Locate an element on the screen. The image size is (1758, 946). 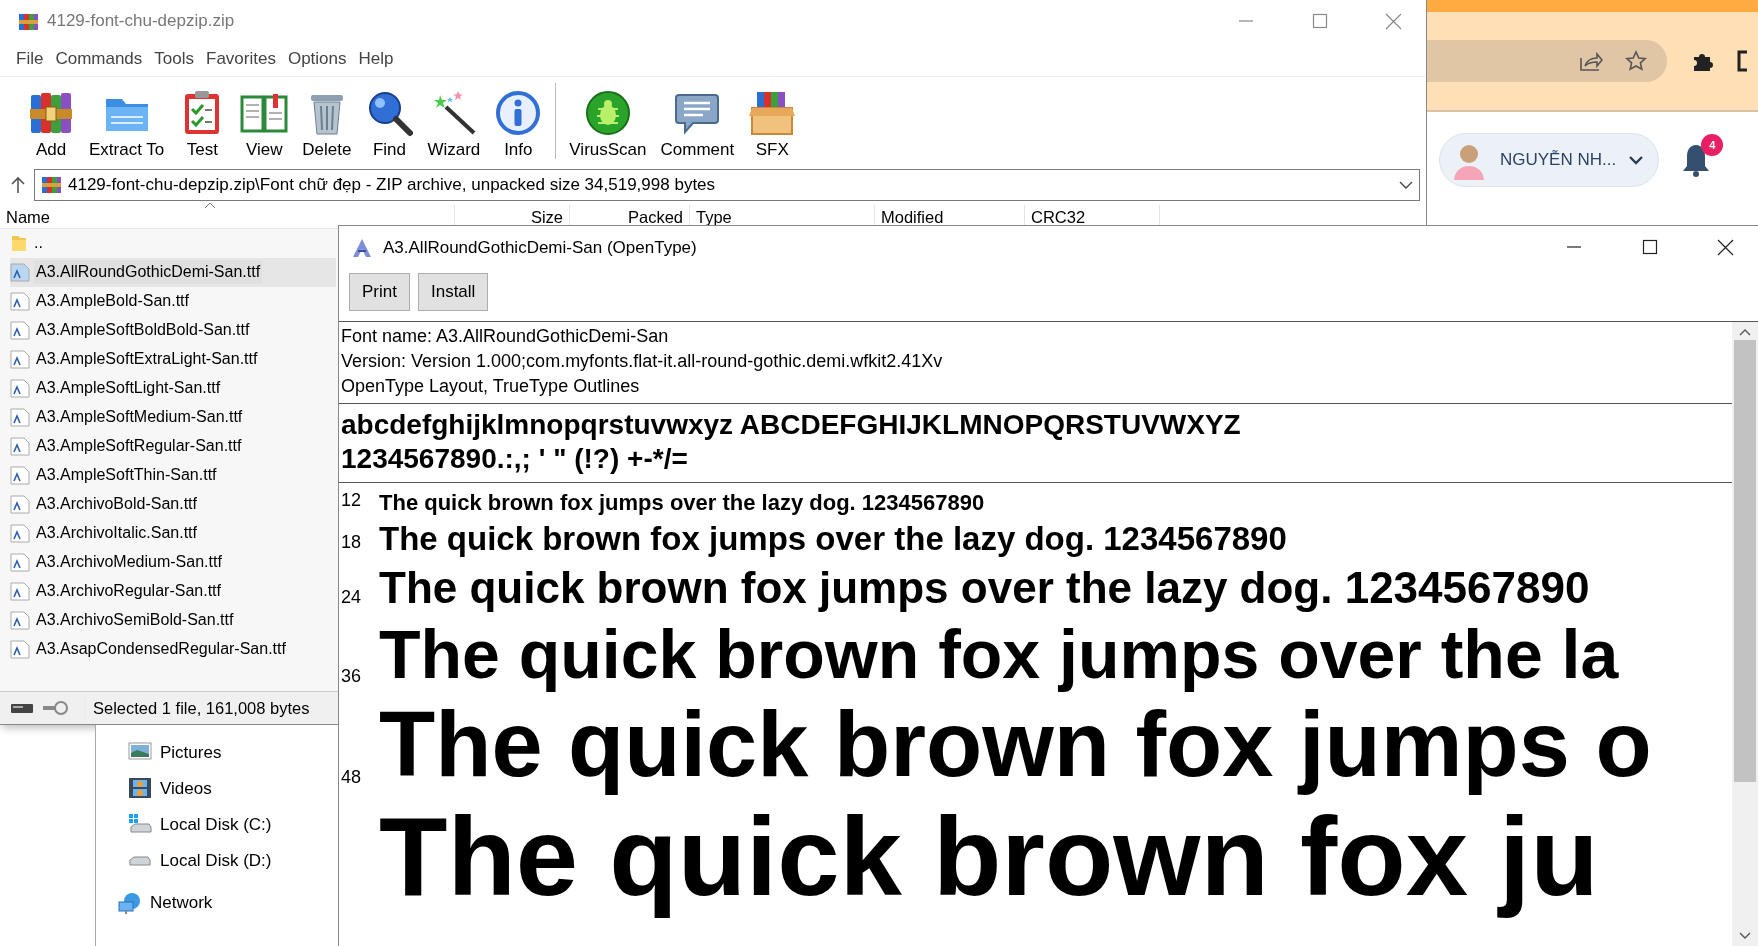
scroll-up-icon is located at coordinates (1745, 331).